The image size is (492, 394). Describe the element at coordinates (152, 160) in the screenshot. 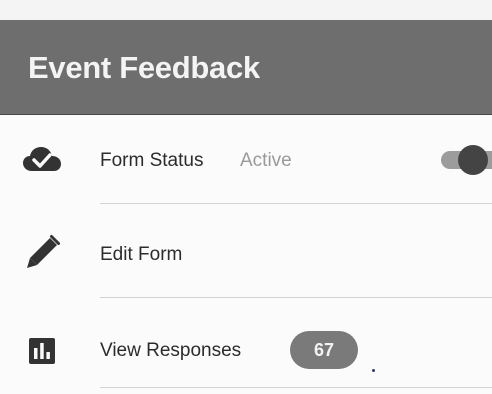

I see `form-status-label: Form Status` at that location.